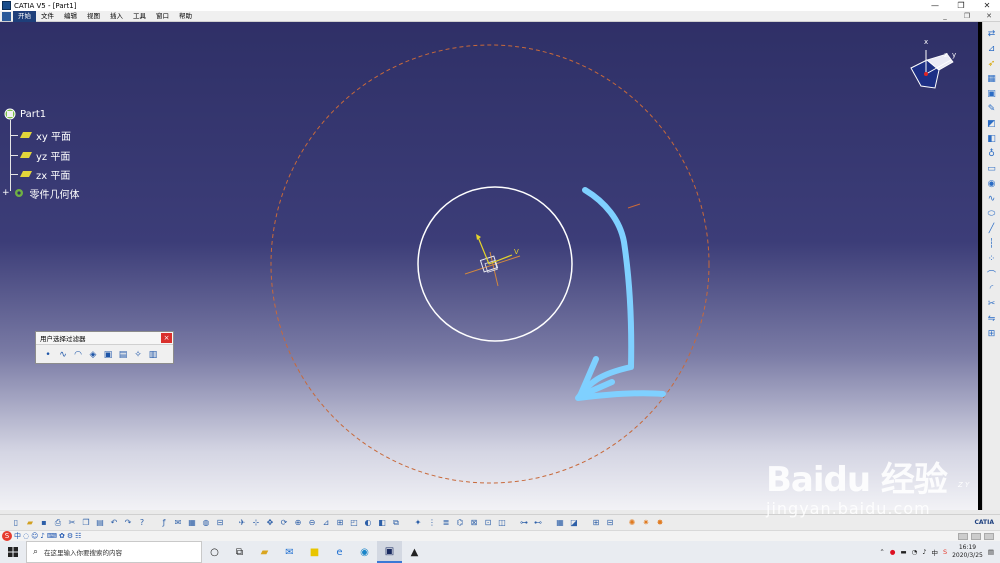 Image resolution: width=1000 pixels, height=563 pixels. I want to click on zoom-in-icon: ⊕, so click(298, 523).